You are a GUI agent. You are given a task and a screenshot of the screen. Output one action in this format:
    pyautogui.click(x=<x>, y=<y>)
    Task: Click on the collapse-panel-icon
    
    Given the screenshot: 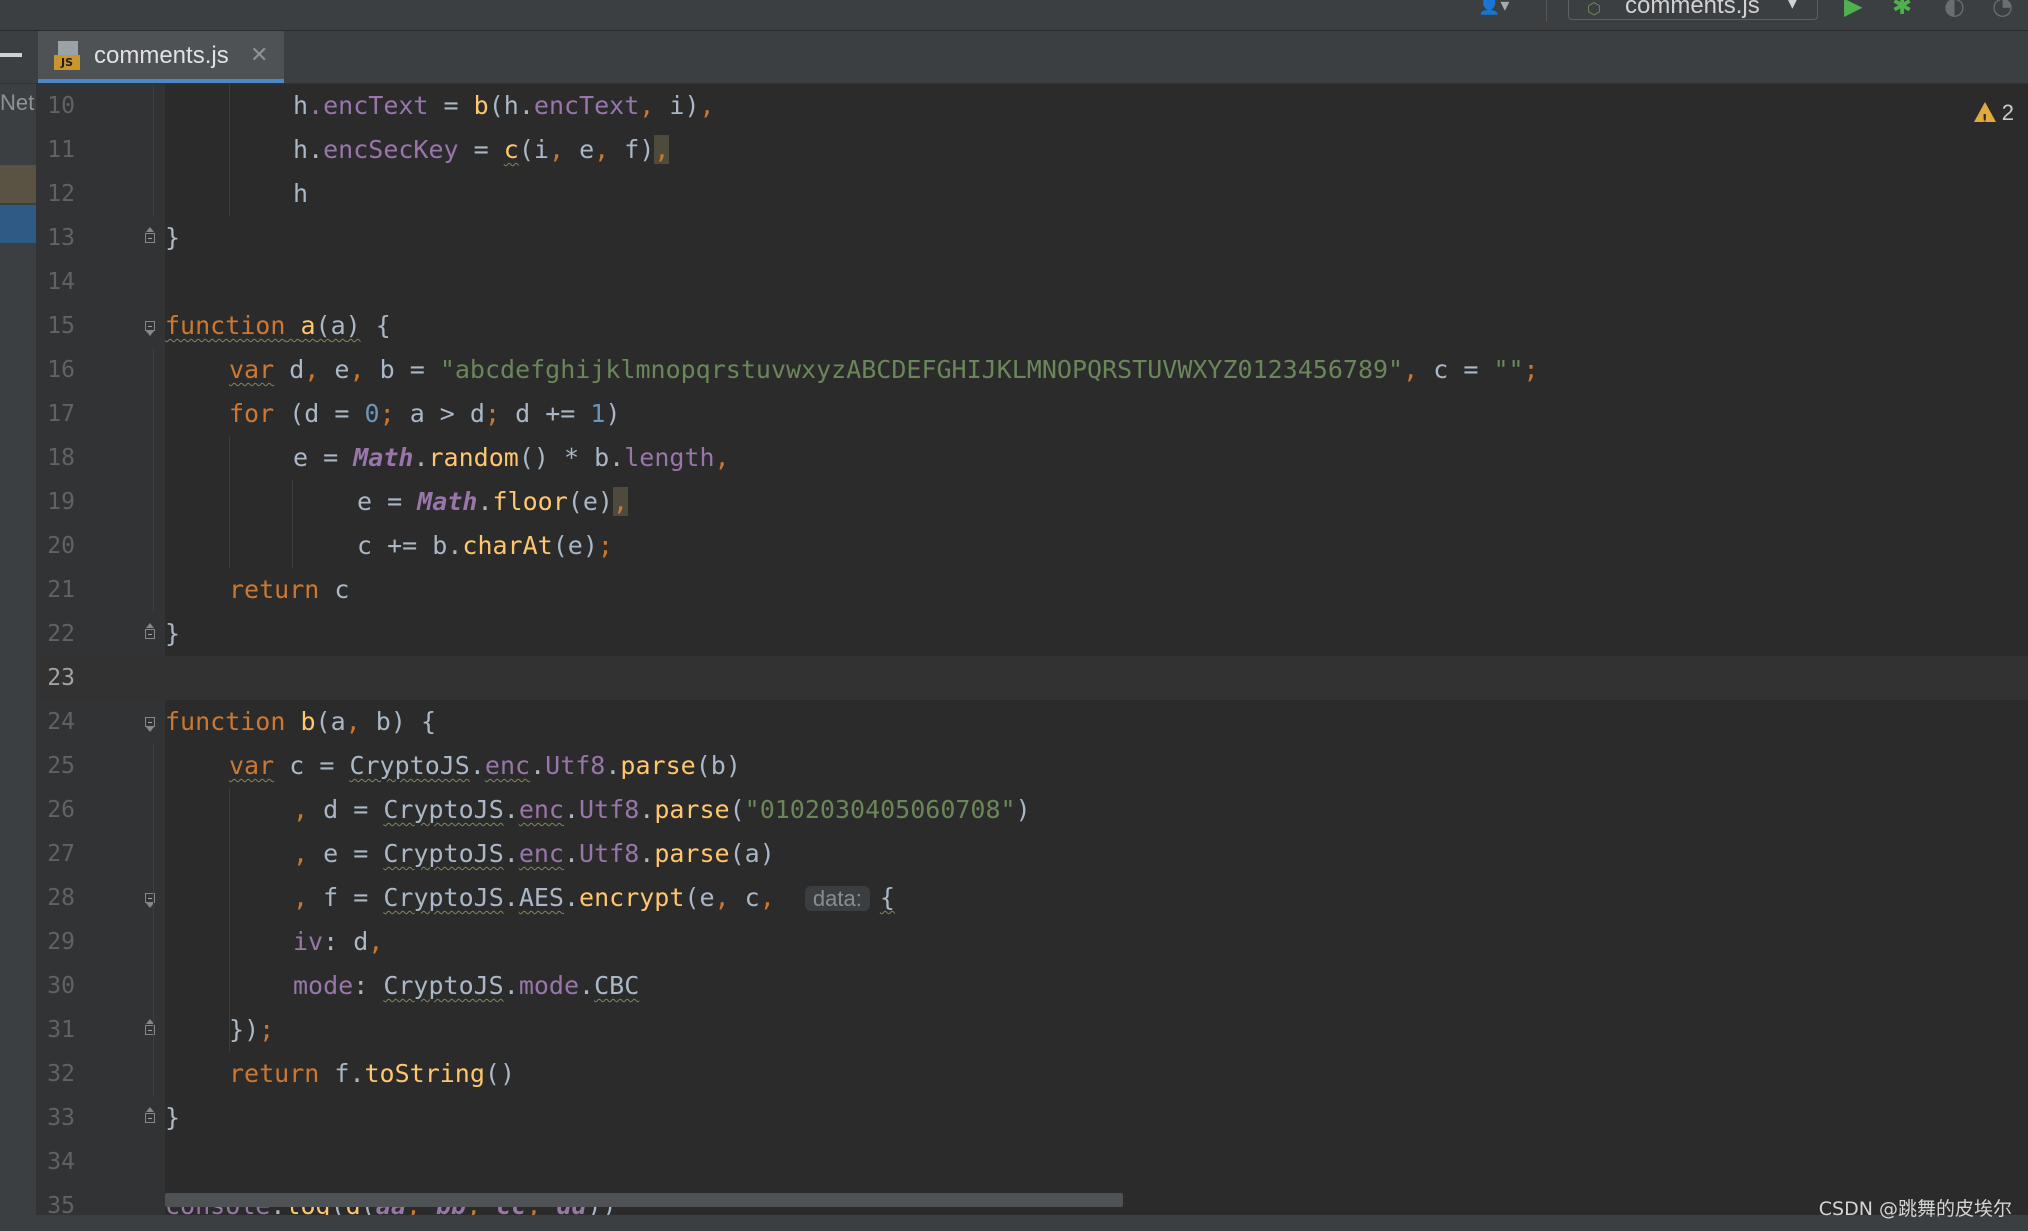 What is the action you would take?
    pyautogui.click(x=11, y=55)
    